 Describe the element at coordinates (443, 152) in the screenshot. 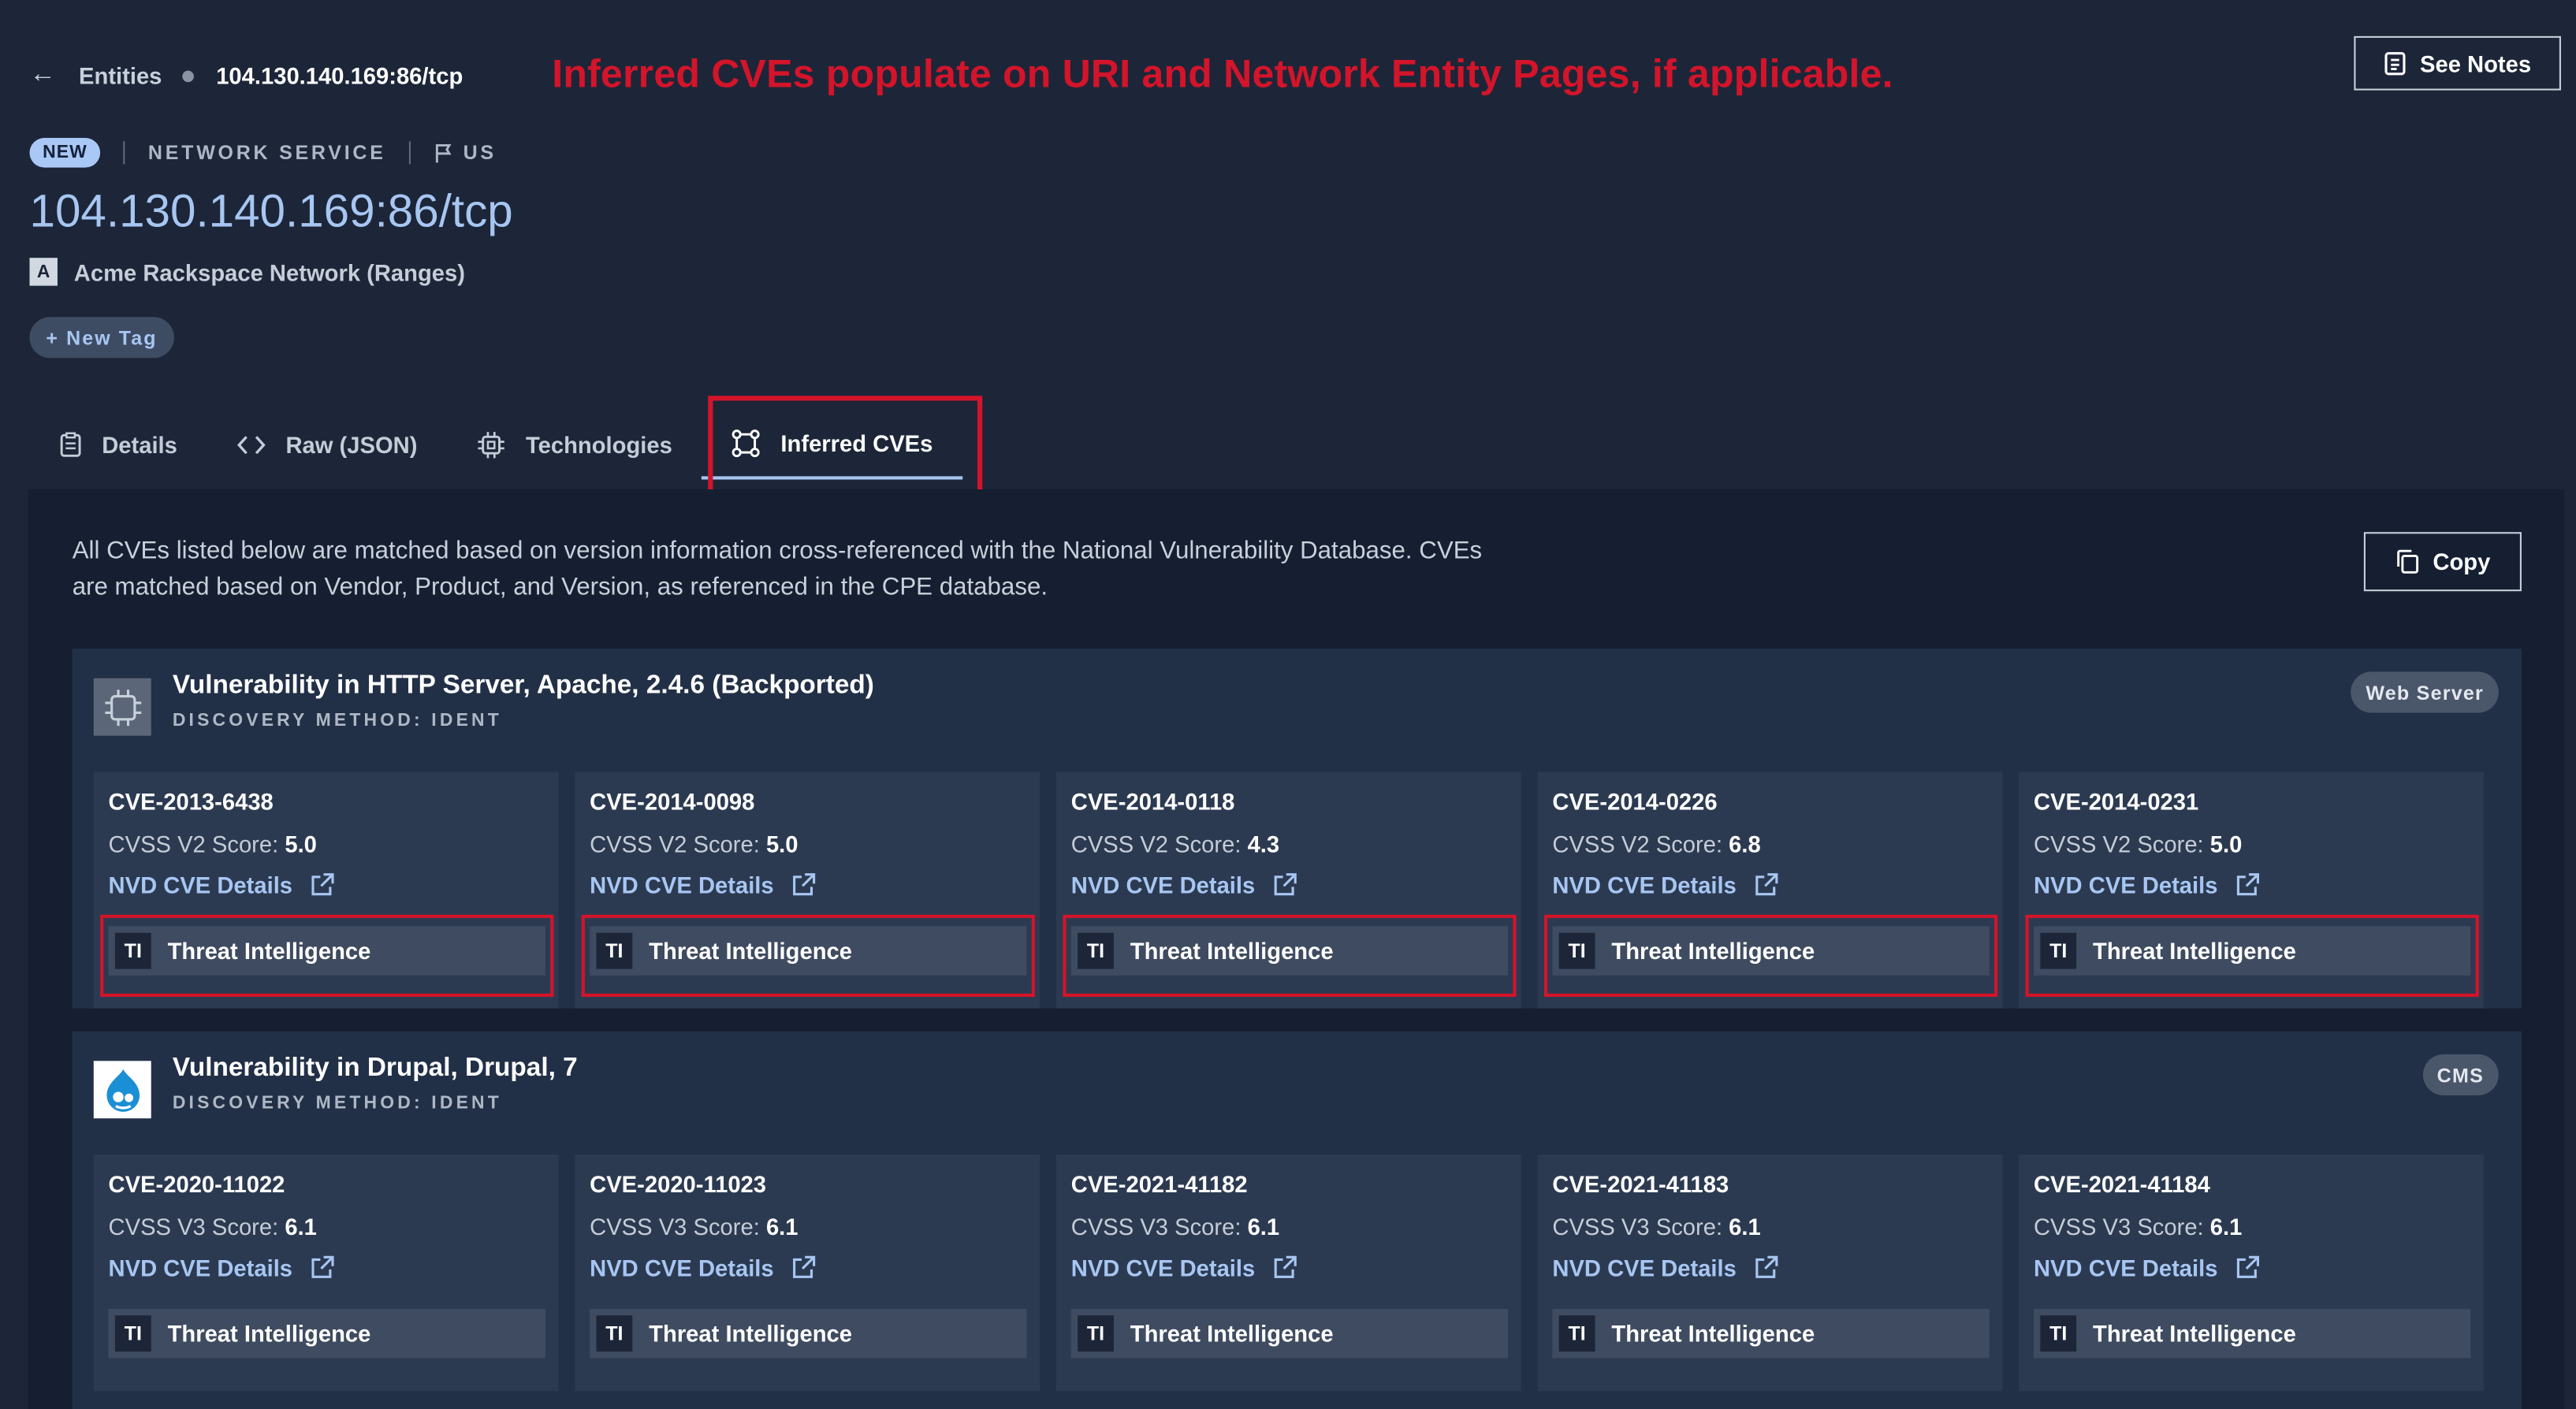

I see `flag-icon` at that location.